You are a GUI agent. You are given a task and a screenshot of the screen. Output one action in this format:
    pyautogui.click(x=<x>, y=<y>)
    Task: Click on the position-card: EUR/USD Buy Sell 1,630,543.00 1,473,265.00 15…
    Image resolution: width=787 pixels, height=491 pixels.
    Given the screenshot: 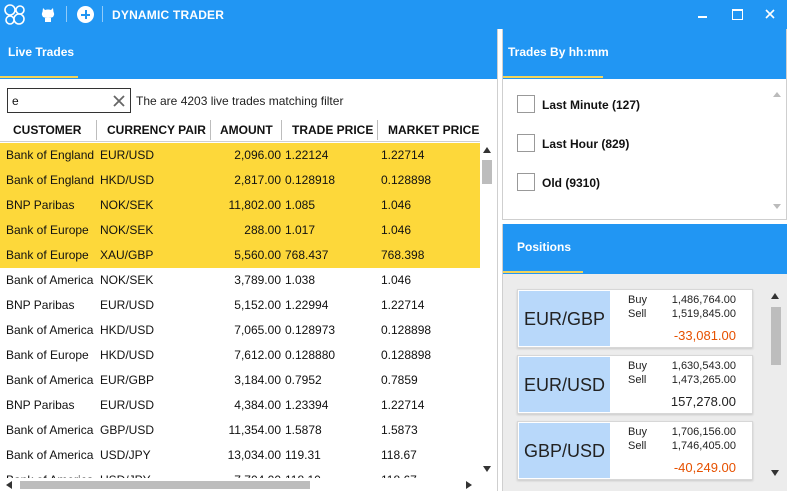 What is the action you would take?
    pyautogui.click(x=635, y=384)
    